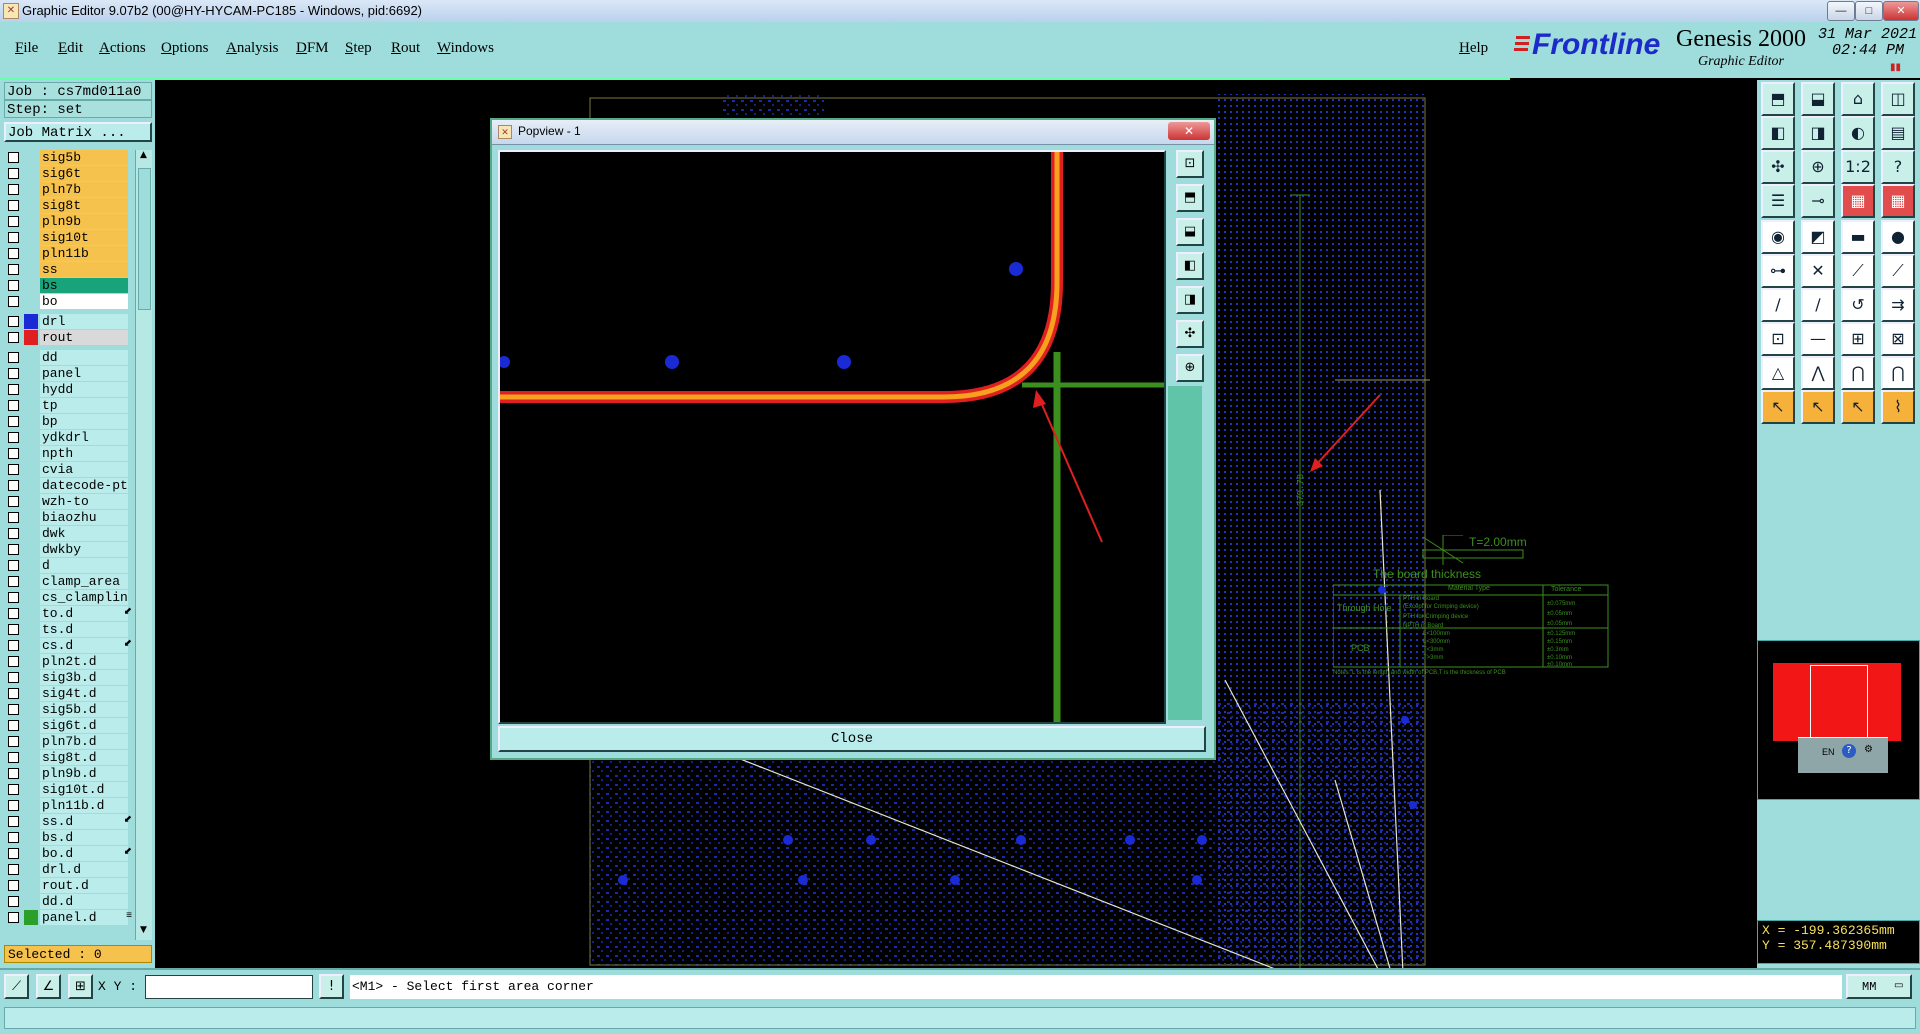  Describe the element at coordinates (66, 437) in the screenshot. I see `layer-row: ydkdrl` at that location.